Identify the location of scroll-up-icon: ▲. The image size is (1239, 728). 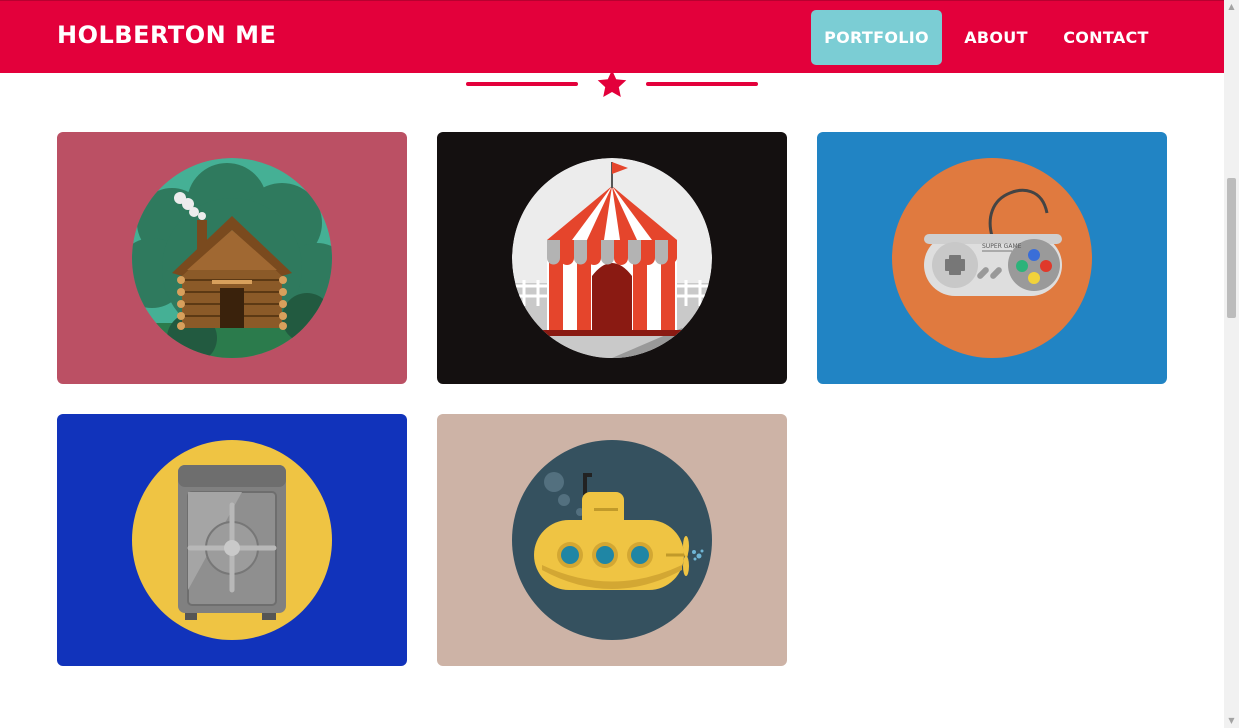
(1231, 7).